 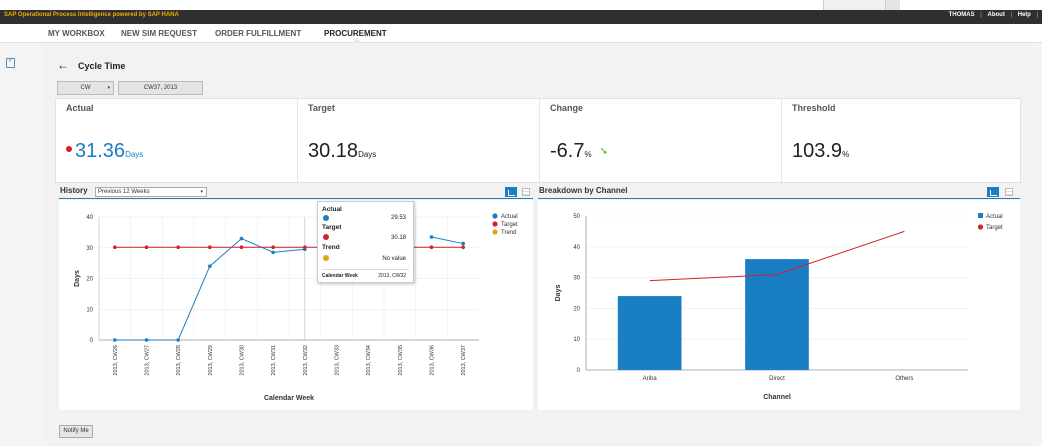 What do you see at coordinates (332, 227) in the screenshot?
I see `tooltip-target-label: Target` at bounding box center [332, 227].